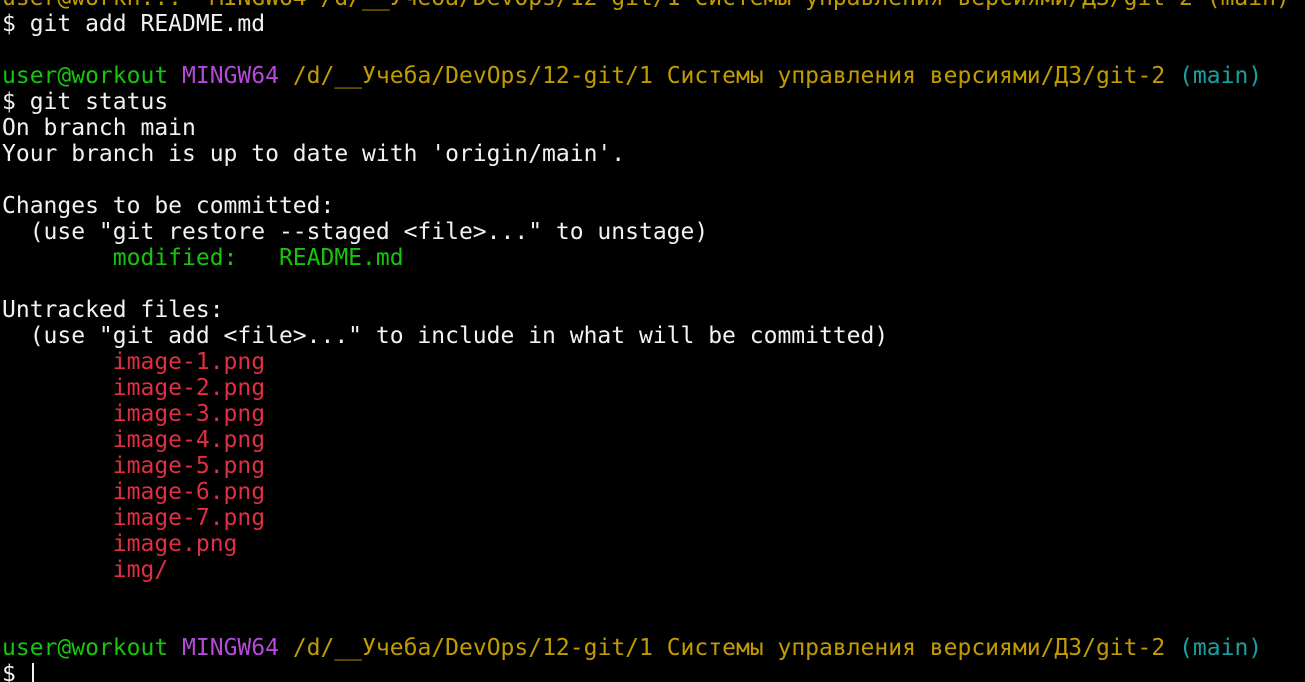 The width and height of the screenshot is (1305, 682). Describe the element at coordinates (113, 310) in the screenshot. I see `untracked-header: Untracked files:` at that location.